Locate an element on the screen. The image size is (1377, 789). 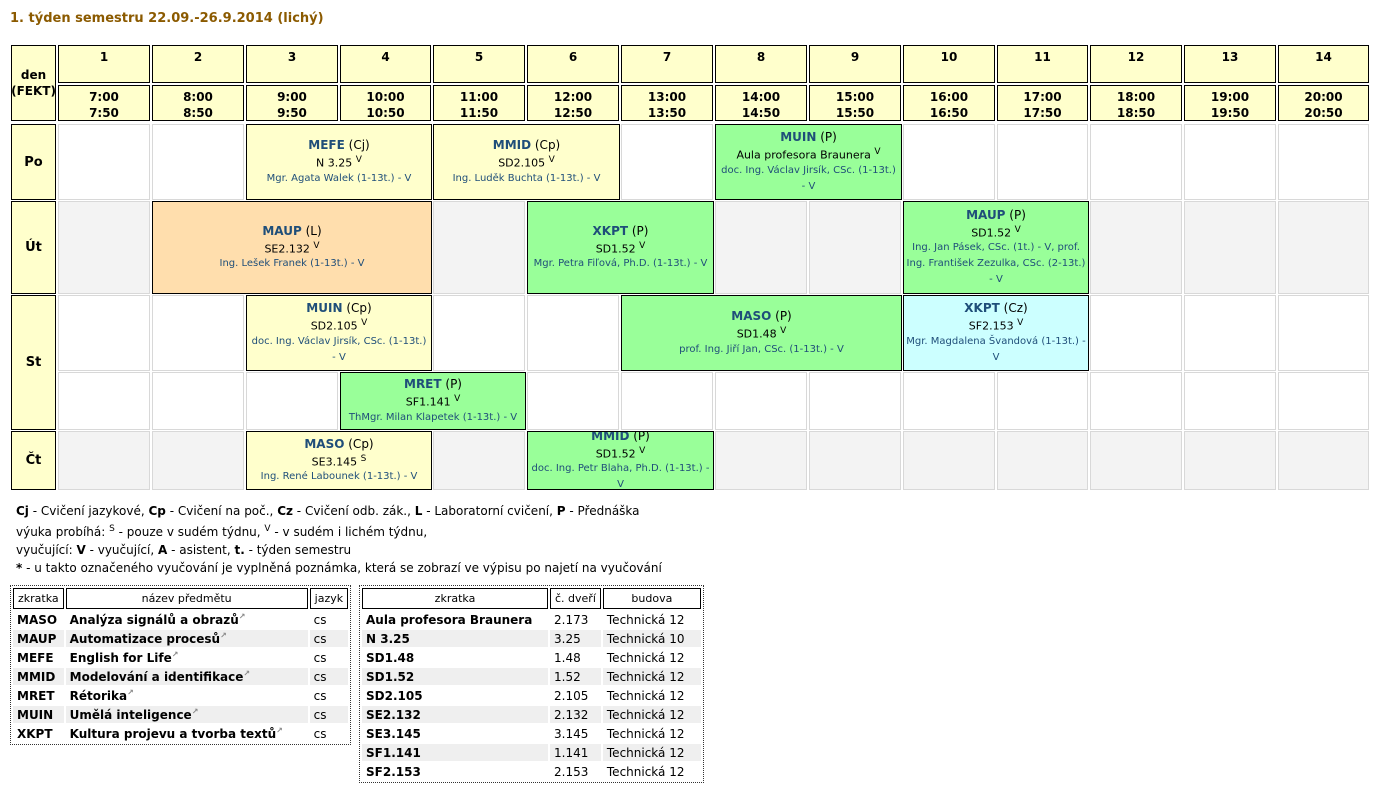
column-number-7: 7 is located at coordinates (667, 64).